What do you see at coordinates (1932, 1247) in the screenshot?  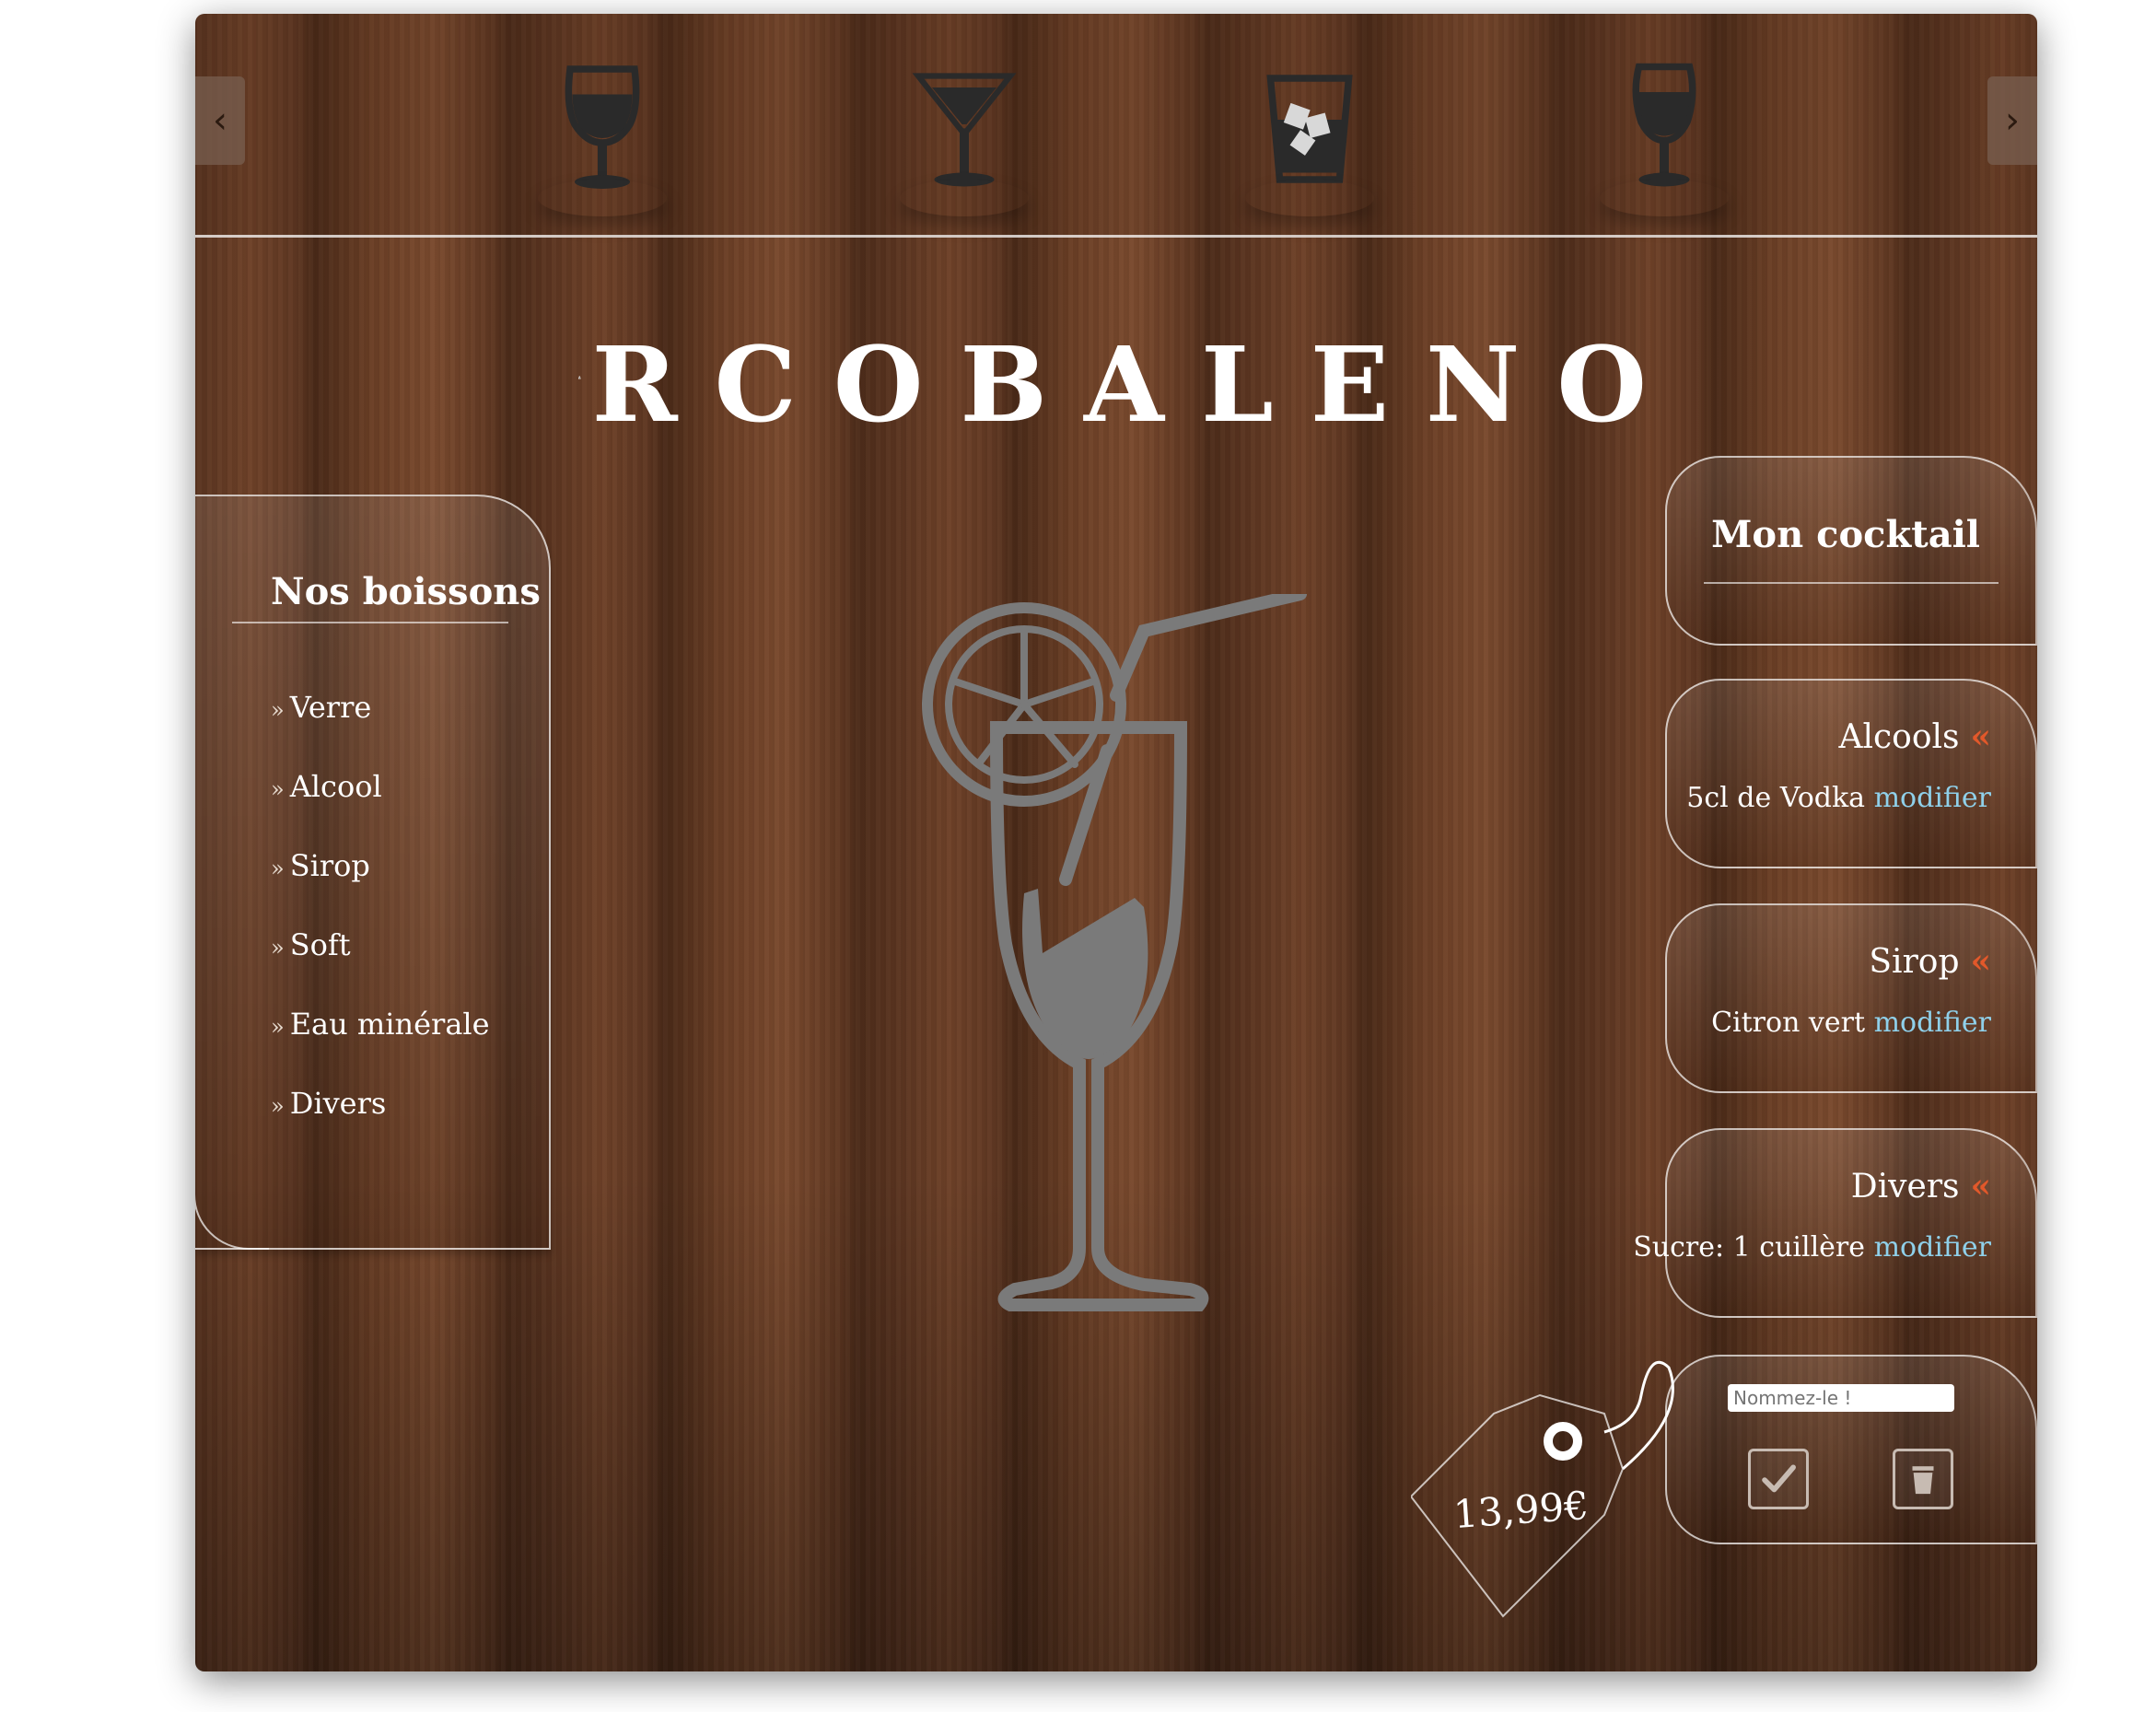 I see `modify-divers-link: modifier` at bounding box center [1932, 1247].